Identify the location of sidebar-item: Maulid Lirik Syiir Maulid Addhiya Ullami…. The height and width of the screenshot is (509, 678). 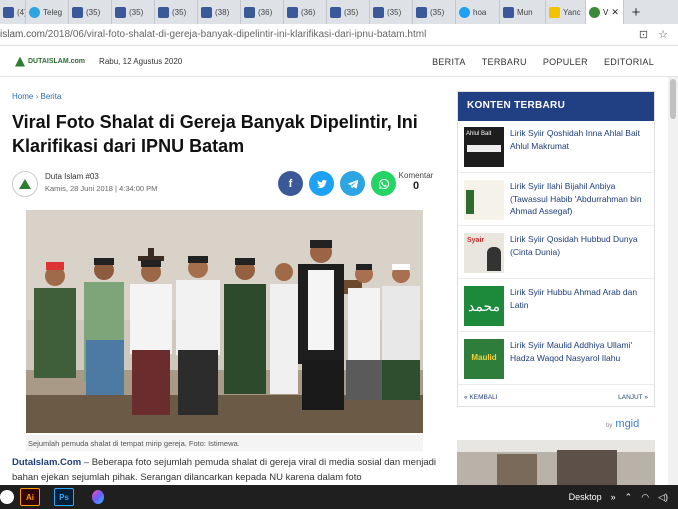
(556, 359).